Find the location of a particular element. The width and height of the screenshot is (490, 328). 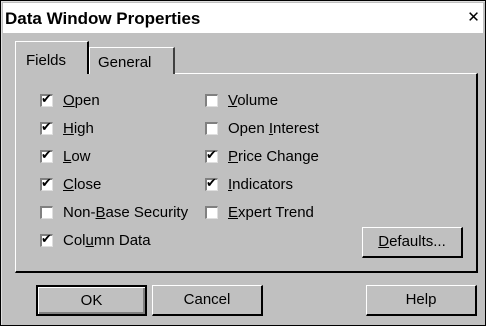

checkbox-price-change: ✔ Price Change is located at coordinates (262, 156).